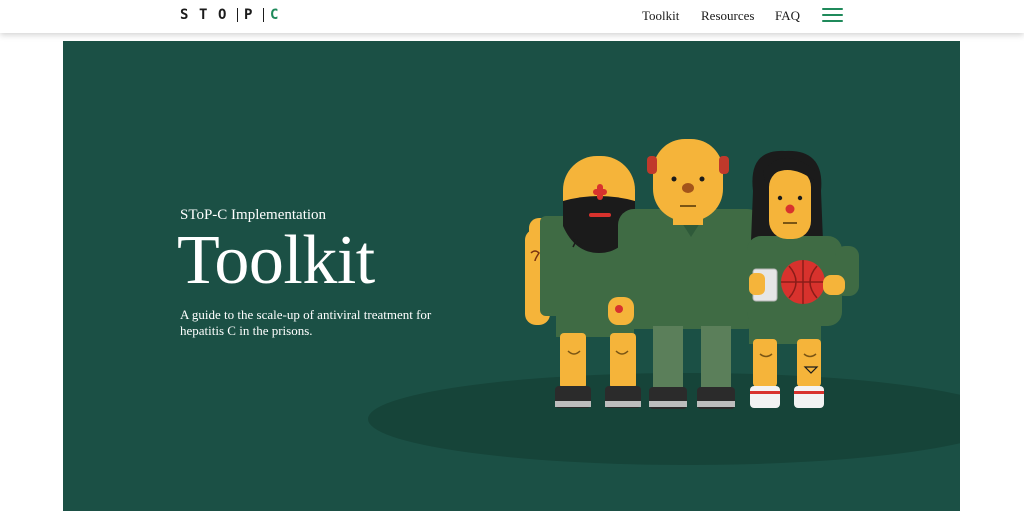 The image size is (1024, 521). What do you see at coordinates (184, 15) in the screenshot?
I see `logo-letter-s: S` at bounding box center [184, 15].